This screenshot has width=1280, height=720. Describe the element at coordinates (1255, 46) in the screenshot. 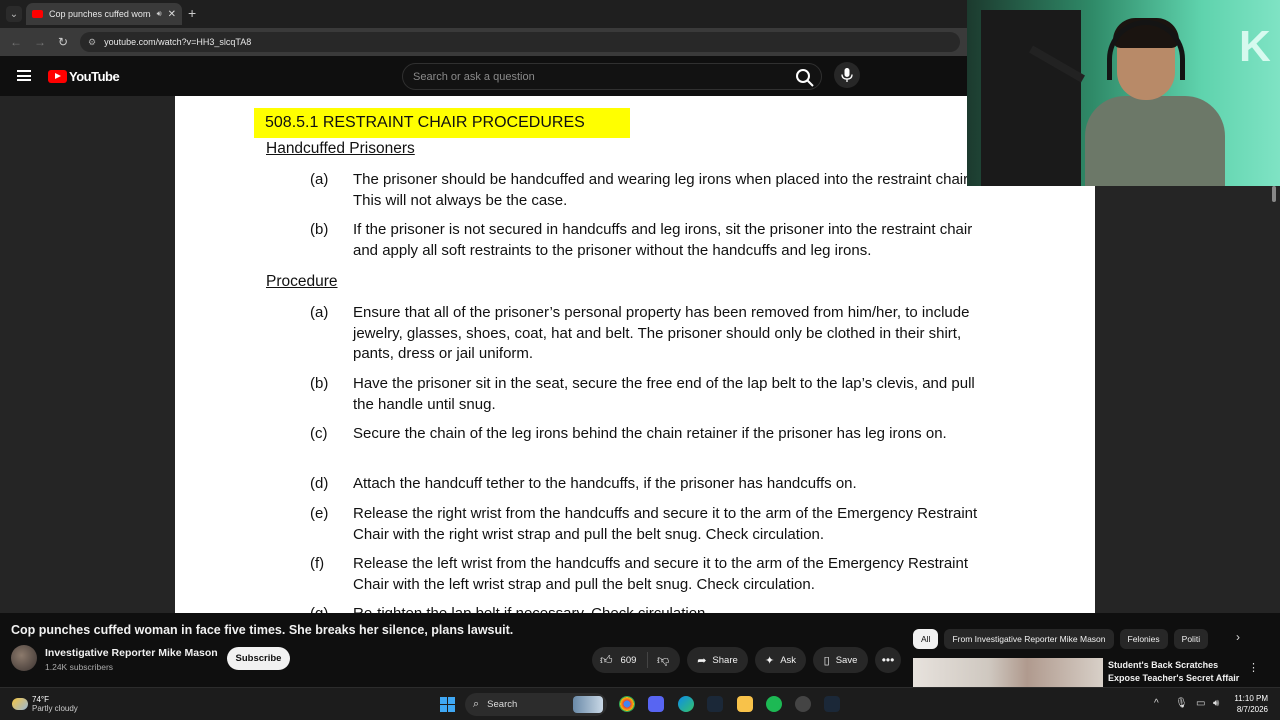

I see `neon-sign: K` at that location.